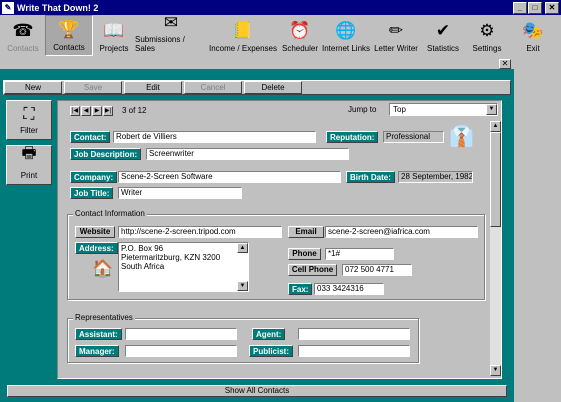 Image resolution: width=561 pixels, height=402 pixels. I want to click on statistics-icon: ✔, so click(443, 30).